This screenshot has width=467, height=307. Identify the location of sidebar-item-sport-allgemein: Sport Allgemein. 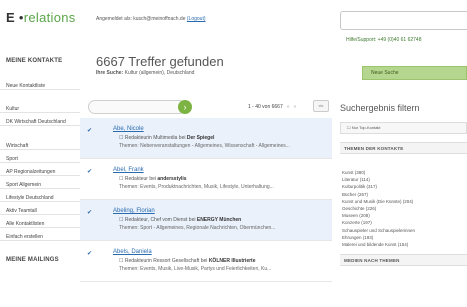
(40, 185).